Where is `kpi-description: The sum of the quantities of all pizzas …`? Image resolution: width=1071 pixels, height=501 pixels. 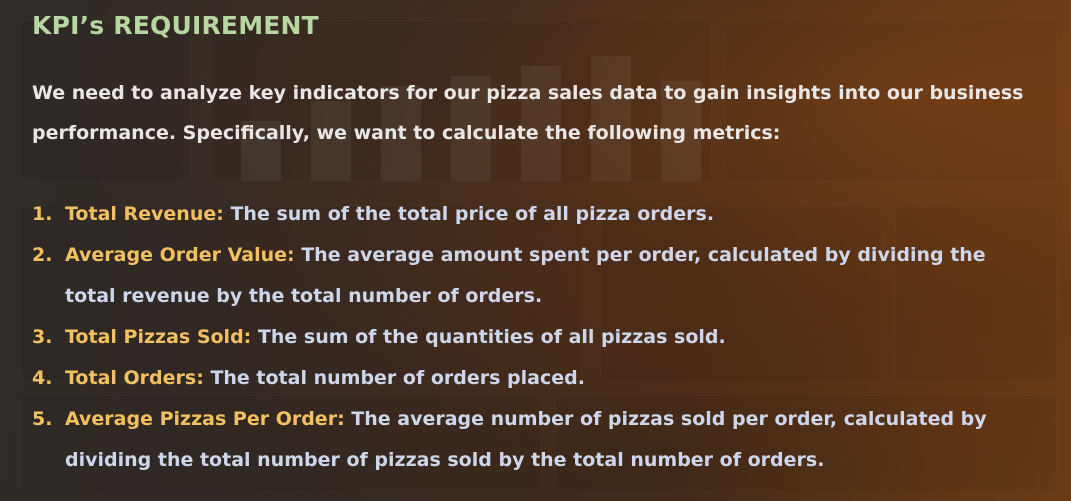
kpi-description: The sum of the quantities of all pizzas … is located at coordinates (491, 337).